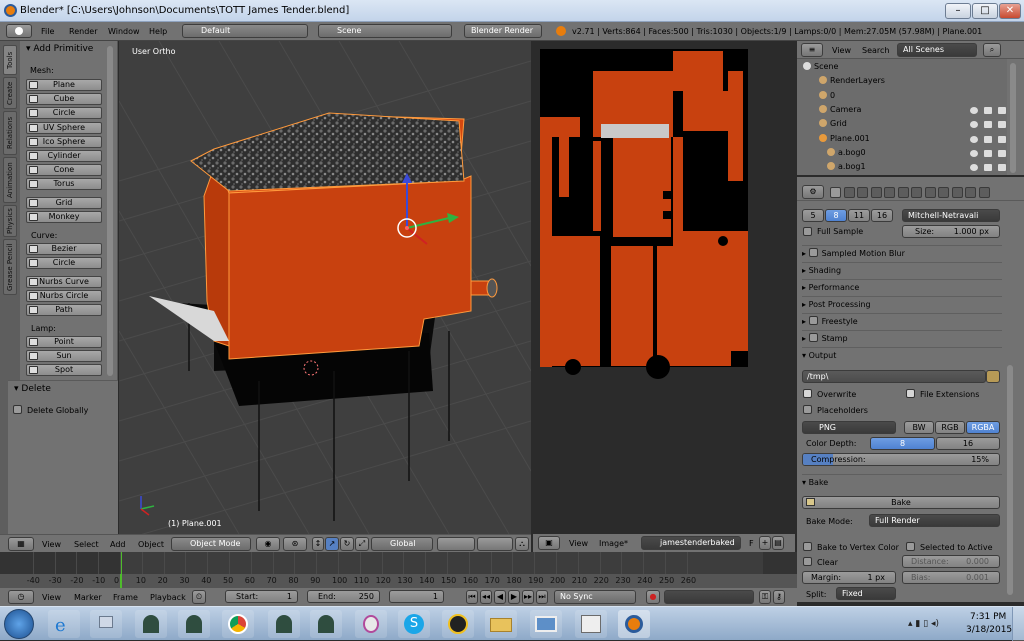 The width and height of the screenshot is (1024, 641). What do you see at coordinates (47, 31) in the screenshot?
I see `menu-file: File` at bounding box center [47, 31].